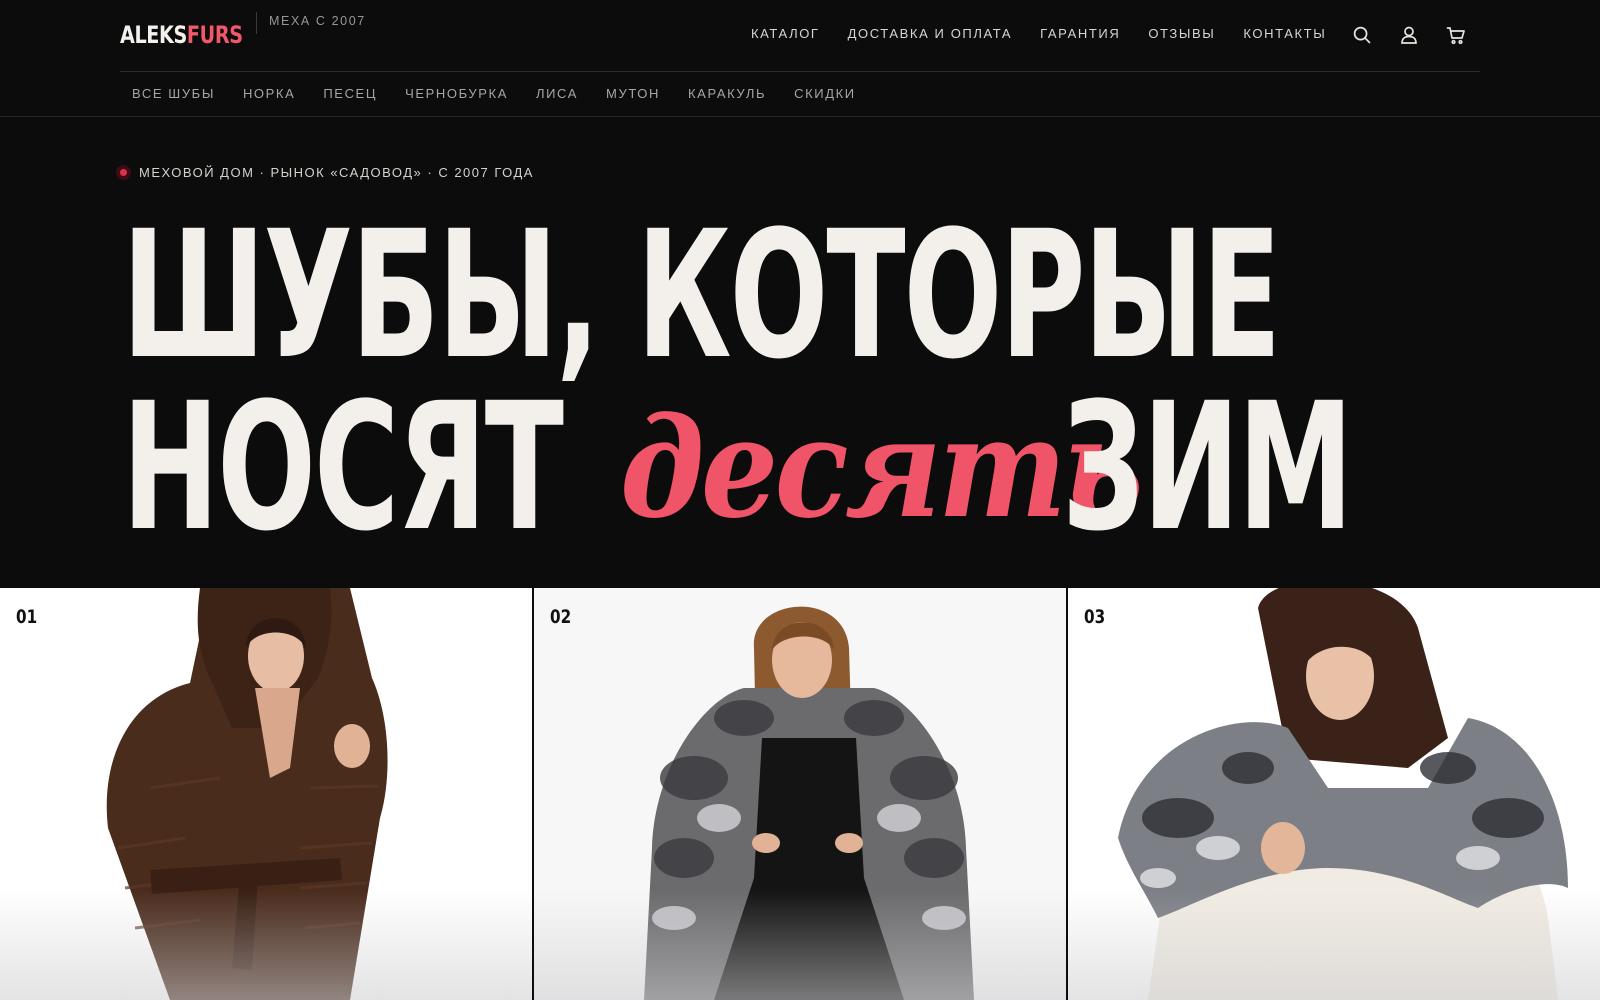  Describe the element at coordinates (557, 93) in the screenshot. I see `category-fox: ЛИСА` at that location.